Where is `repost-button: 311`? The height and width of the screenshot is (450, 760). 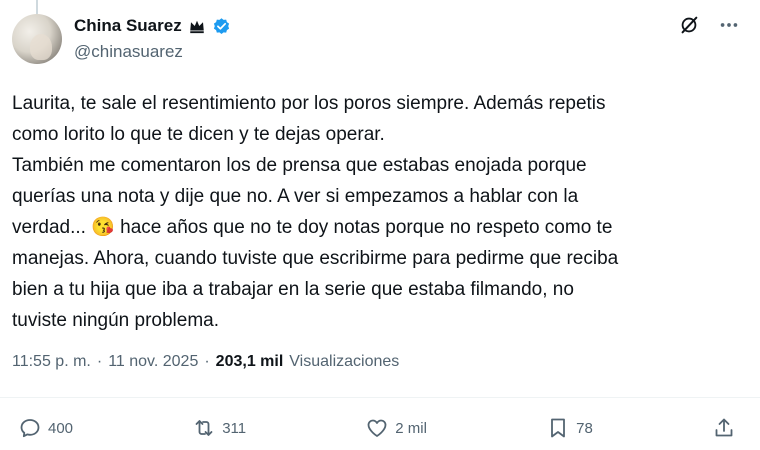
repost-button: 311 is located at coordinates (219, 428).